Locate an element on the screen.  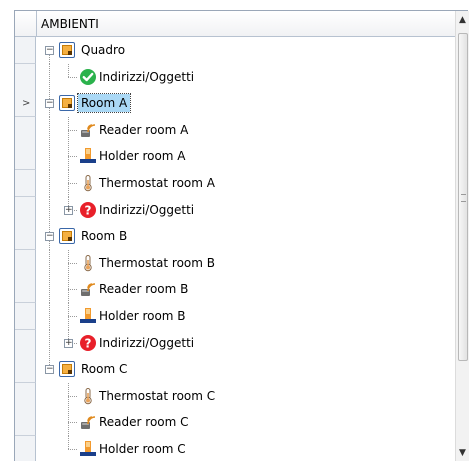
tree-node-label: Thermostat room A is located at coordinates (157, 183).